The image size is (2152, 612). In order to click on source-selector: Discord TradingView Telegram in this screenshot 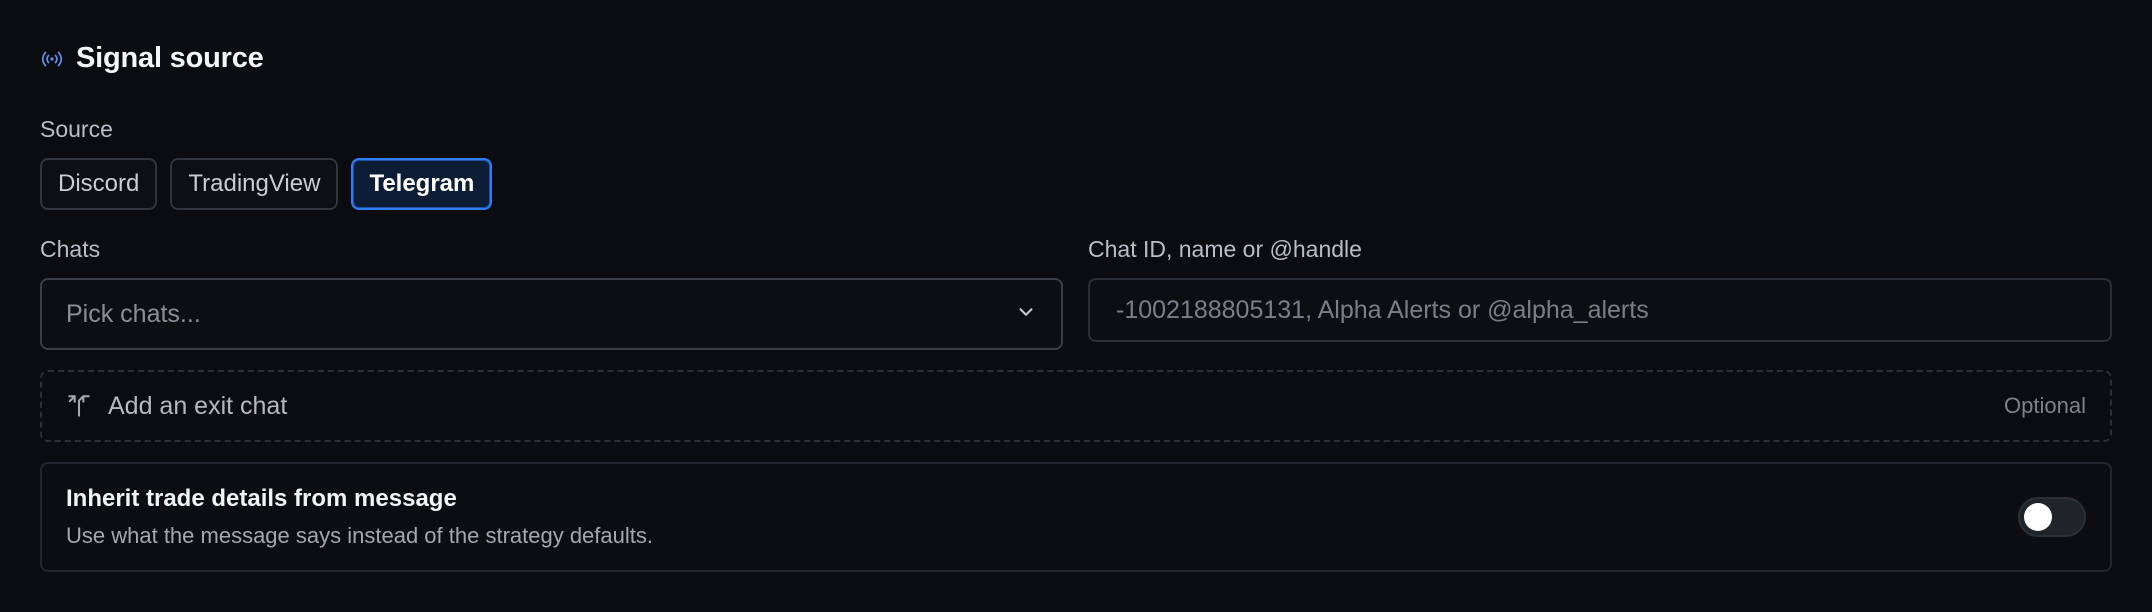, I will do `click(266, 184)`.